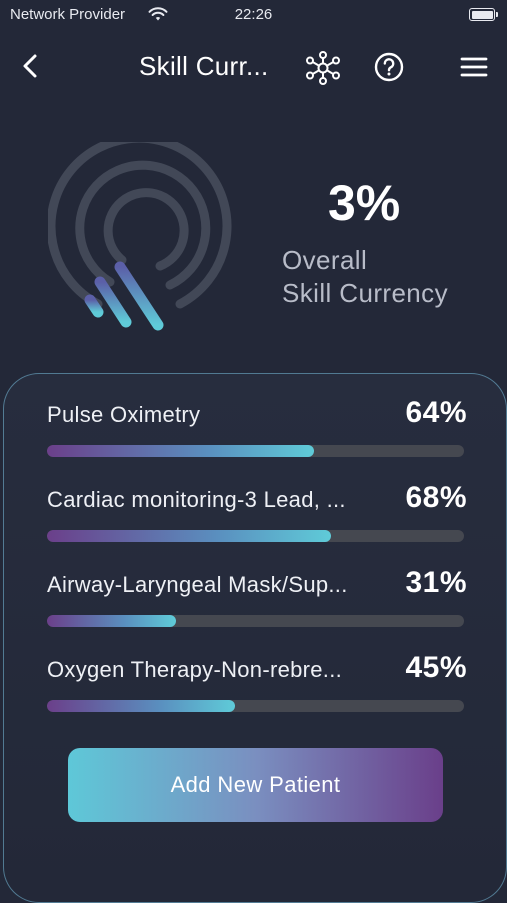  I want to click on battery-icon, so click(483, 14).